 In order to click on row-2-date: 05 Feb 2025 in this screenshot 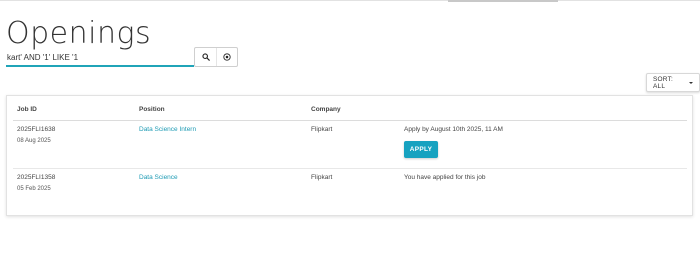, I will do `click(34, 189)`.